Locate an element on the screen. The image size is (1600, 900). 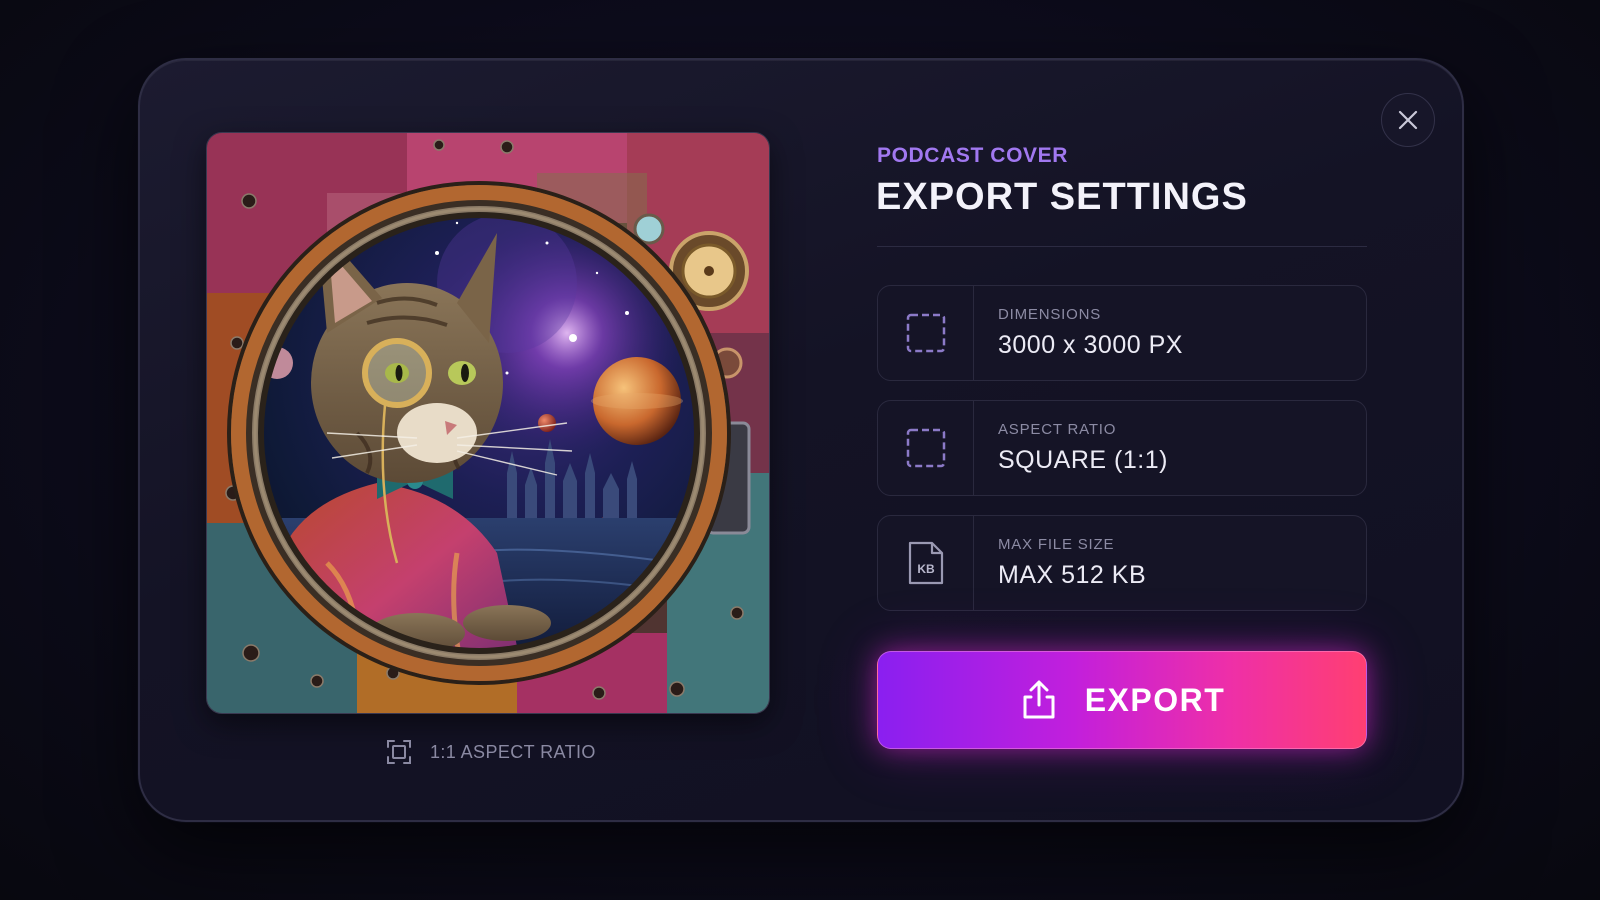
setting-dimensions: DIMENSIONS 3000 x 3000 PX is located at coordinates (1122, 333).